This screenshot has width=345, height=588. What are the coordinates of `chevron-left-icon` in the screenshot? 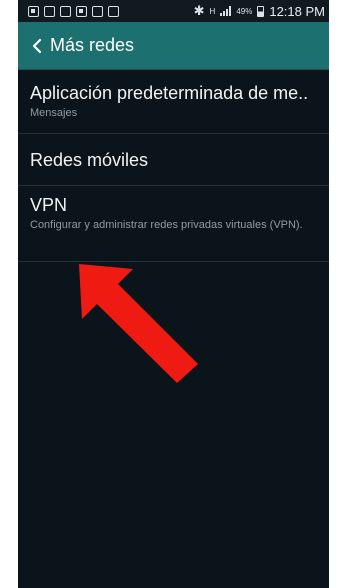 It's located at (37, 45).